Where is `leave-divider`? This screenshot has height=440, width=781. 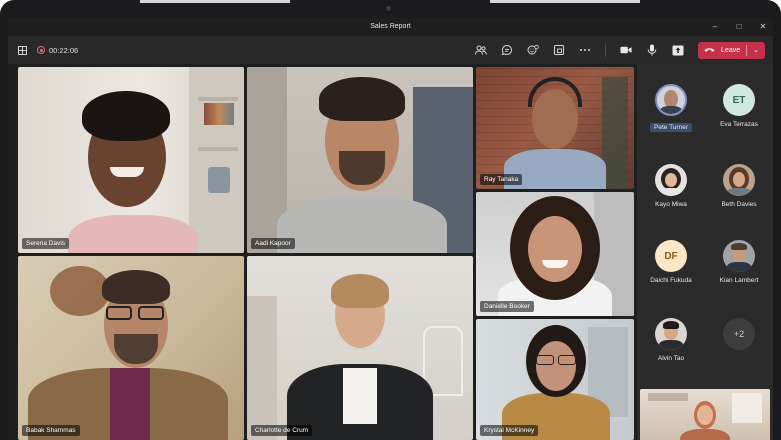
leave-divider is located at coordinates (747, 50).